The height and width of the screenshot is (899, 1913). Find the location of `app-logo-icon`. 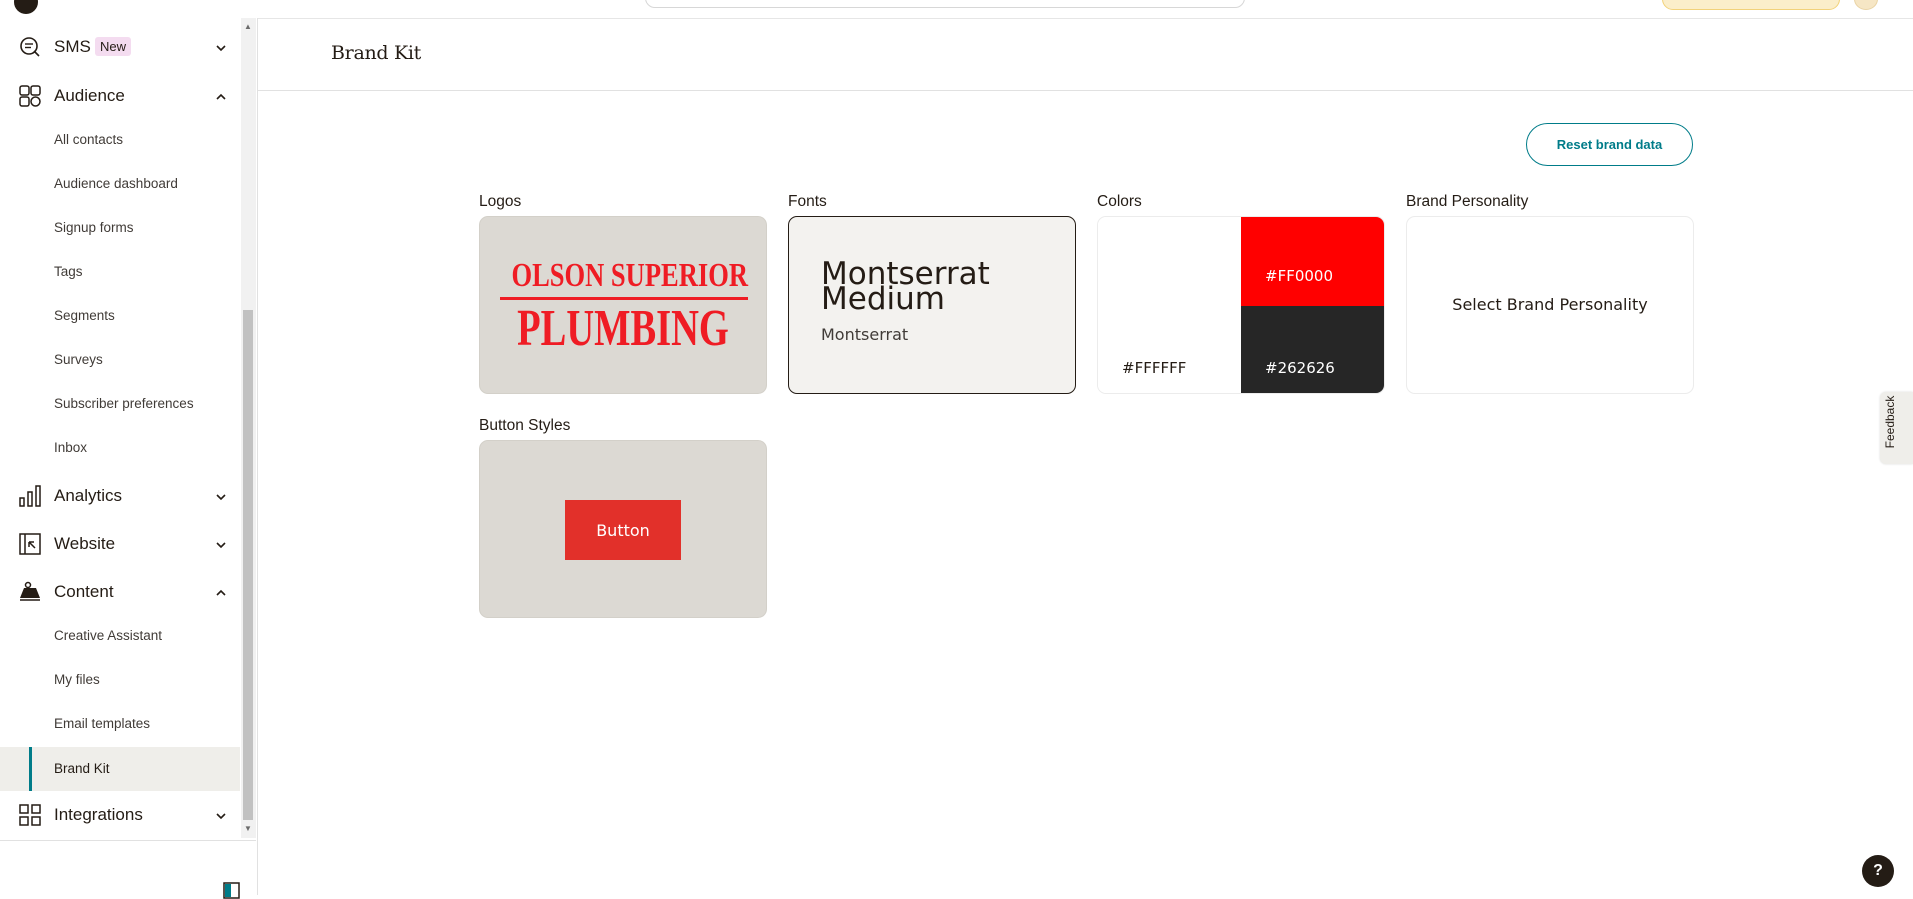

app-logo-icon is located at coordinates (26, 7).